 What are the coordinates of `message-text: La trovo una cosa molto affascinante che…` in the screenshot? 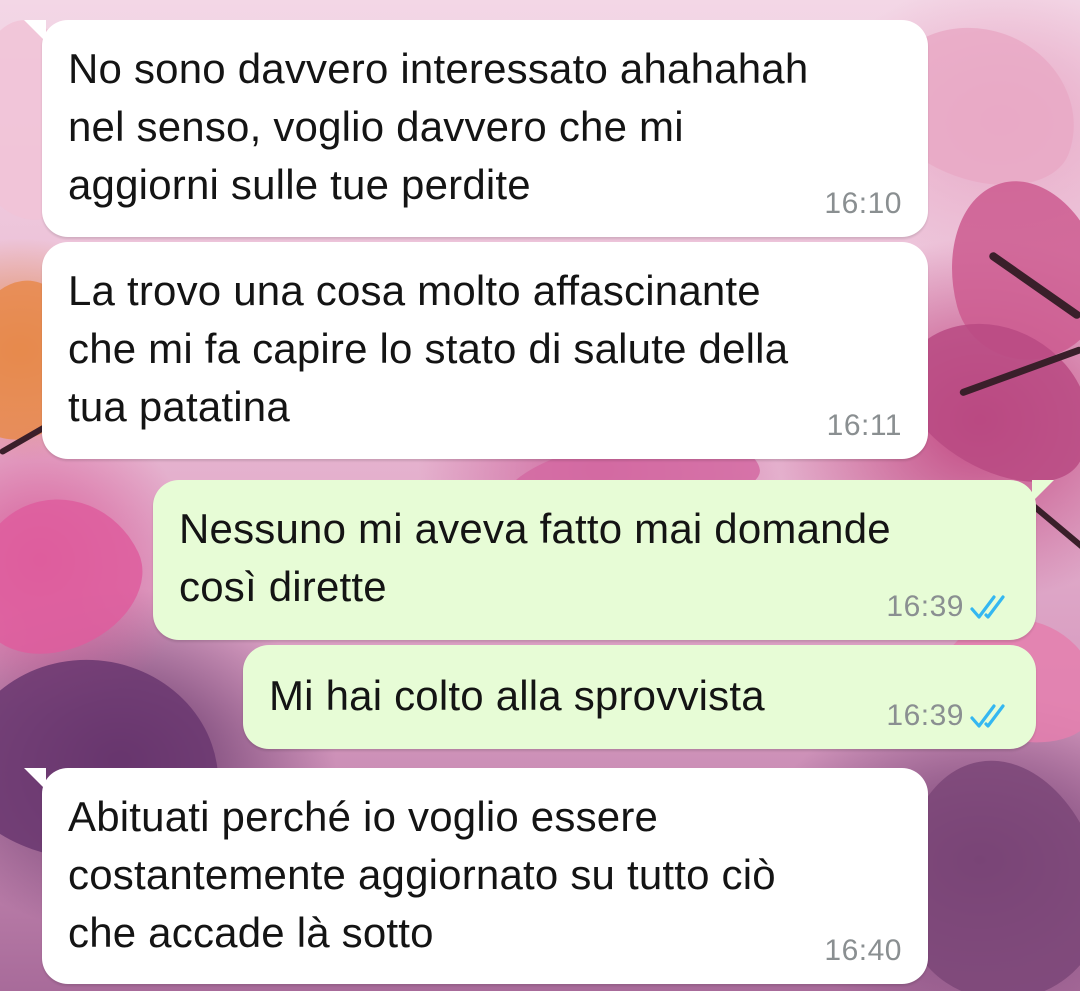 It's located at (428, 348).